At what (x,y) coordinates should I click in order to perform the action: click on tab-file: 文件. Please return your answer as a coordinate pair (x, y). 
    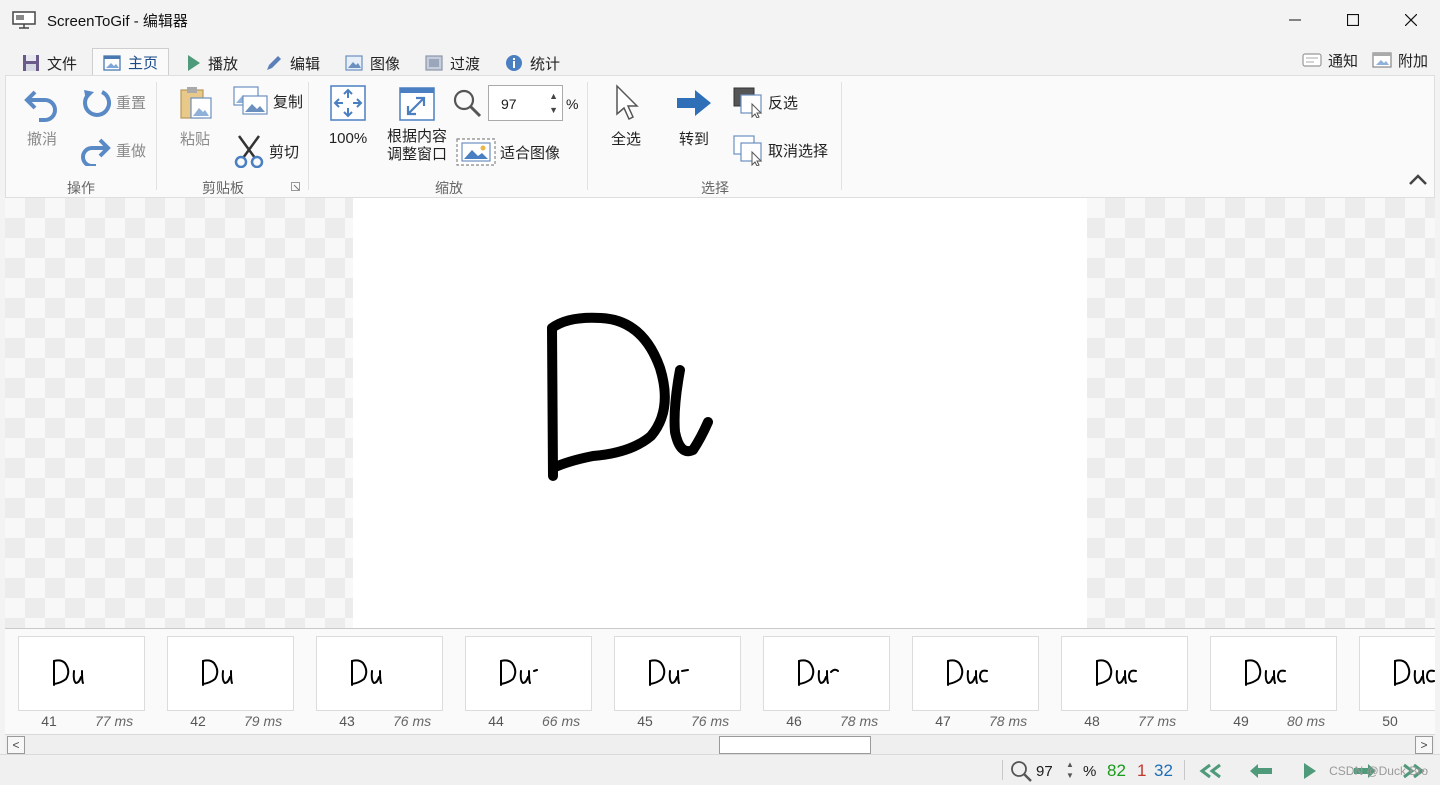
    Looking at the image, I should click on (49, 63).